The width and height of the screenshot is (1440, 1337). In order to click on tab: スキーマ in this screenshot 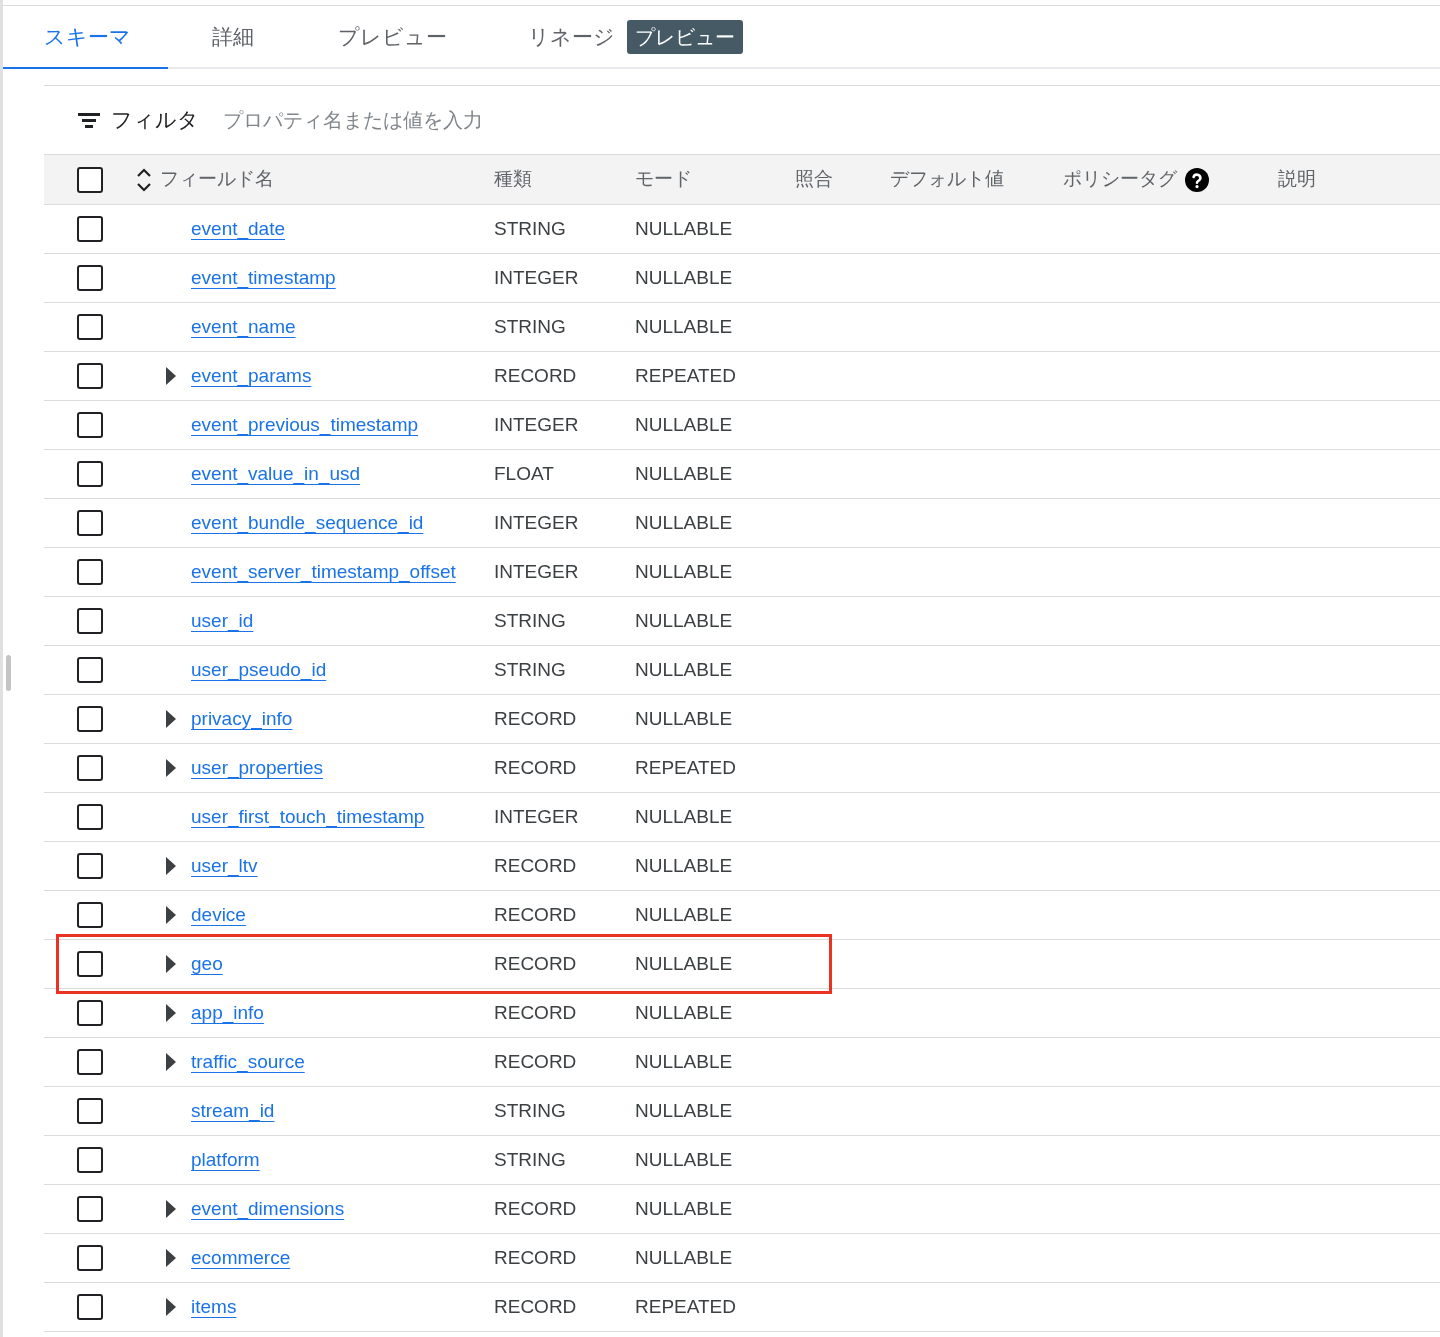, I will do `click(84, 37)`.